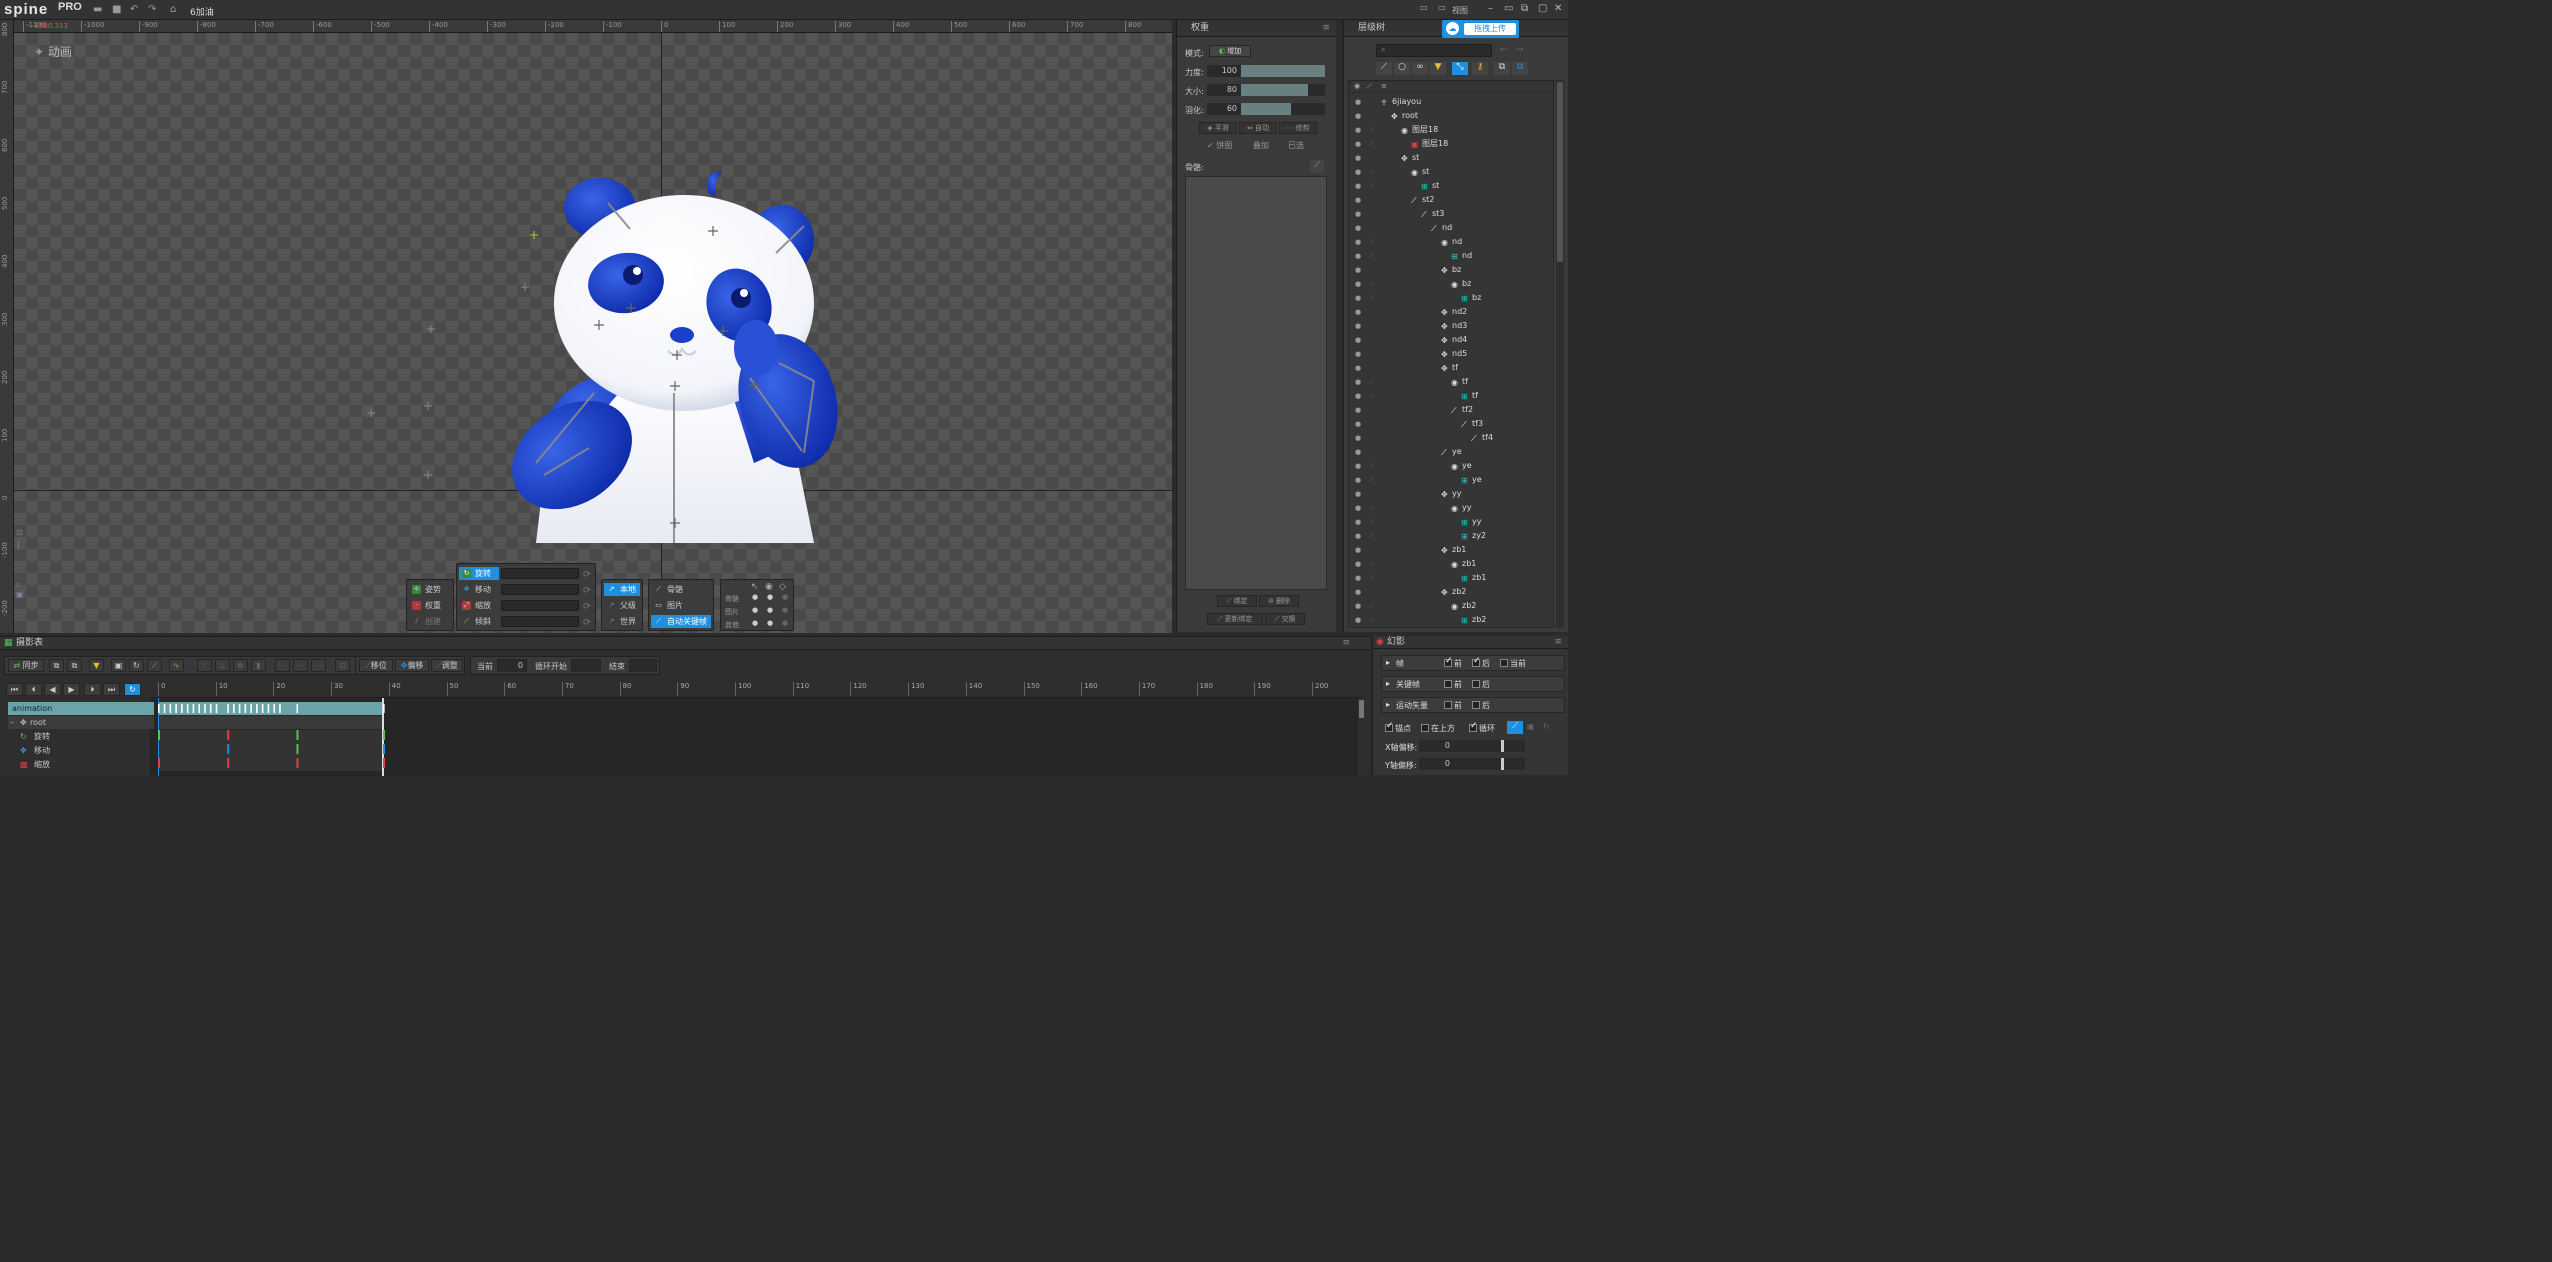 The width and height of the screenshot is (2552, 1262). Describe the element at coordinates (1520, 68) in the screenshot. I see `paste-icon: ⧉` at that location.